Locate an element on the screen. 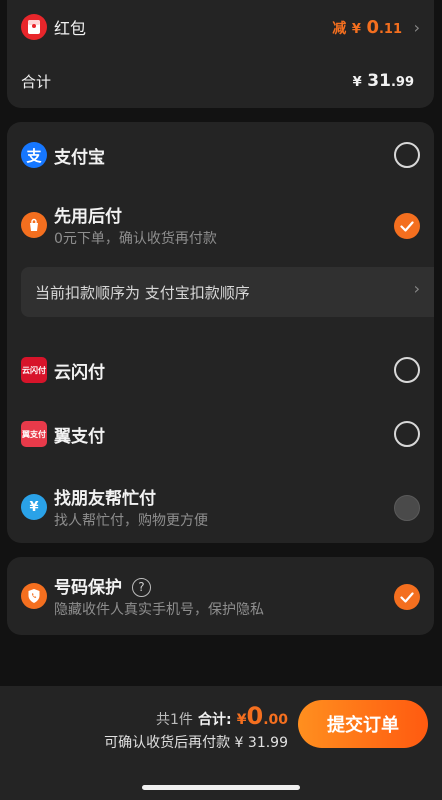 The image size is (442, 800). pay-later-title: 先用后付 is located at coordinates (88, 217).